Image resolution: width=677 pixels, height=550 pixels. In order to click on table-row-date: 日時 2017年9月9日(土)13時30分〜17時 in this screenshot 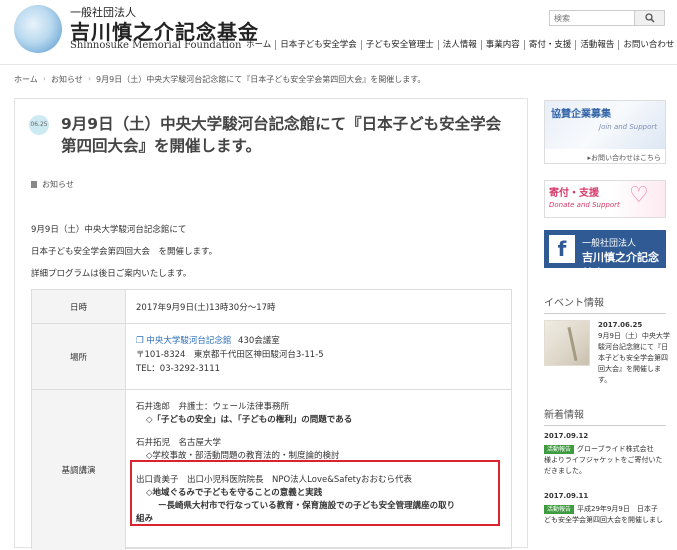, I will do `click(271, 307)`.